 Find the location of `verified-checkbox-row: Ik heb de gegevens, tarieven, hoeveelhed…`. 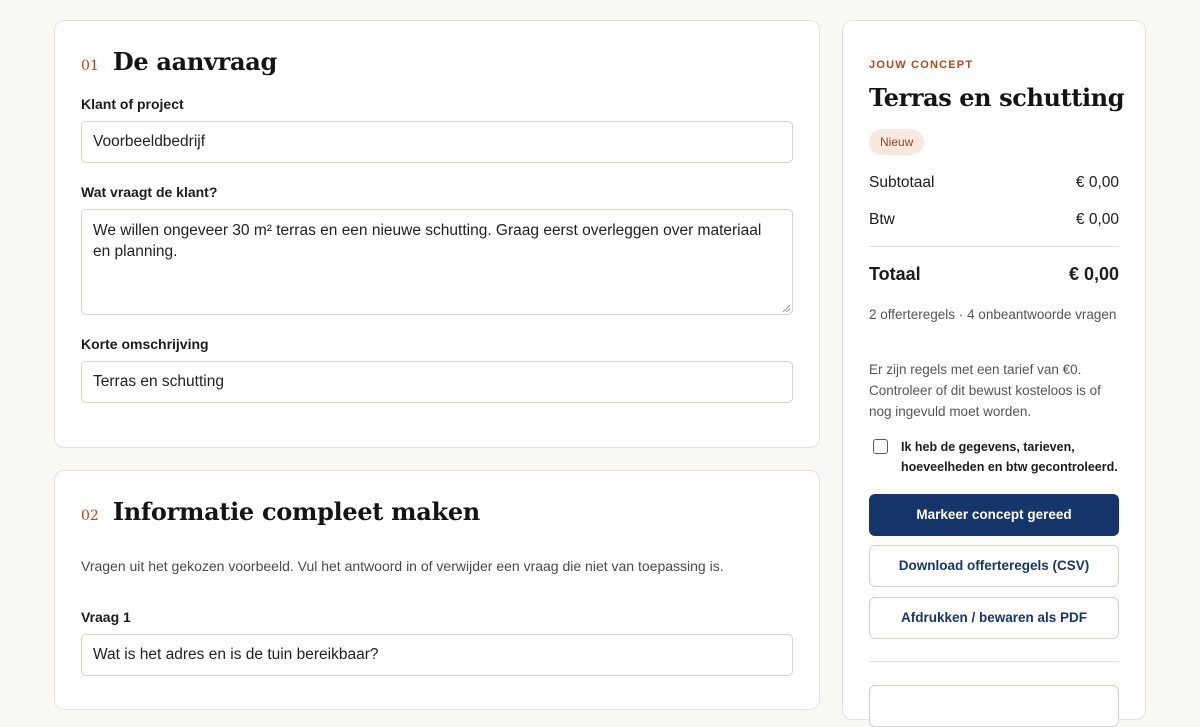

verified-checkbox-row: Ik heb de gegevens, tarieven, hoeveelhed… is located at coordinates (997, 457).